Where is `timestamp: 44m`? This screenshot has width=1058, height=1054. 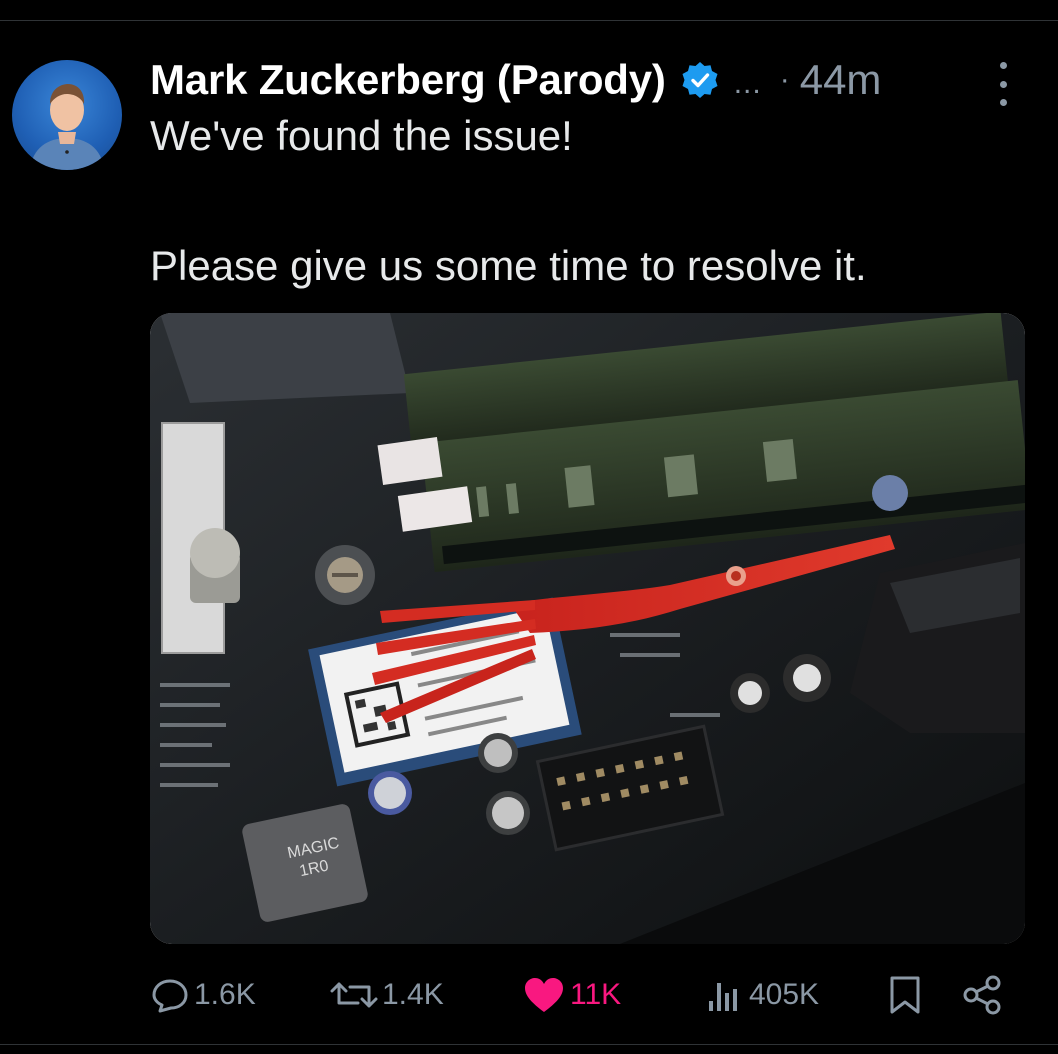 timestamp: 44m is located at coordinates (841, 80).